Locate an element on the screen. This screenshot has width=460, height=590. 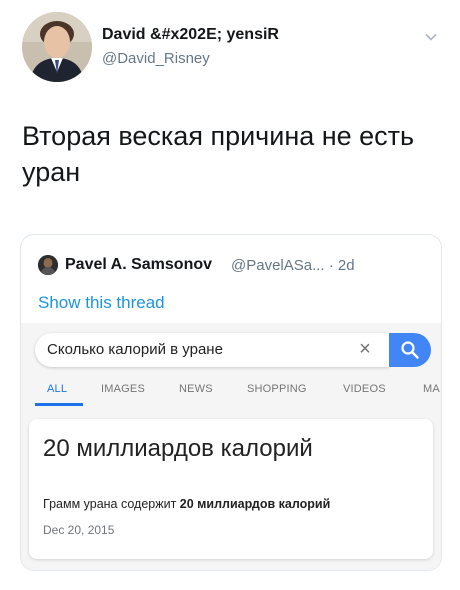
tab-videos: VIDEOS is located at coordinates (364, 389).